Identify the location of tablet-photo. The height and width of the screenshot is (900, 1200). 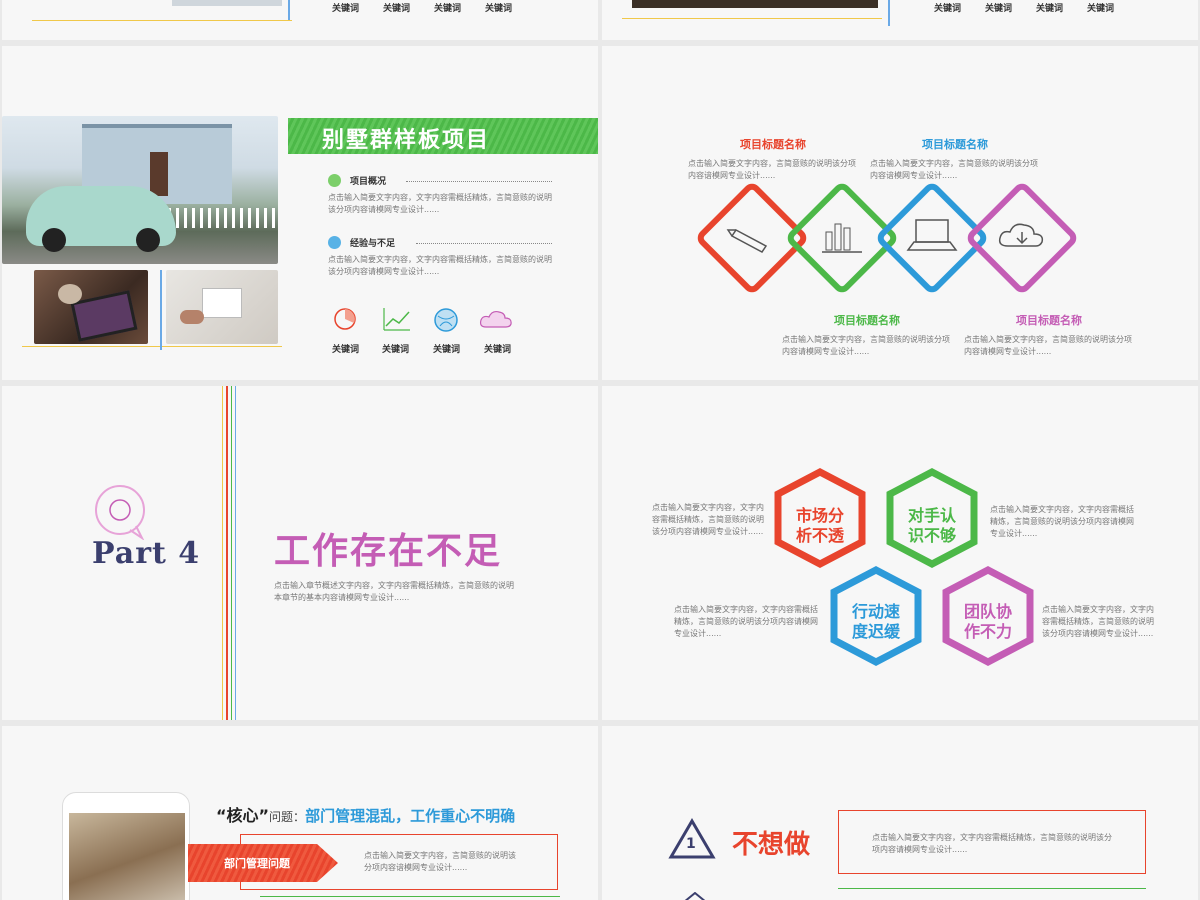
(91, 307).